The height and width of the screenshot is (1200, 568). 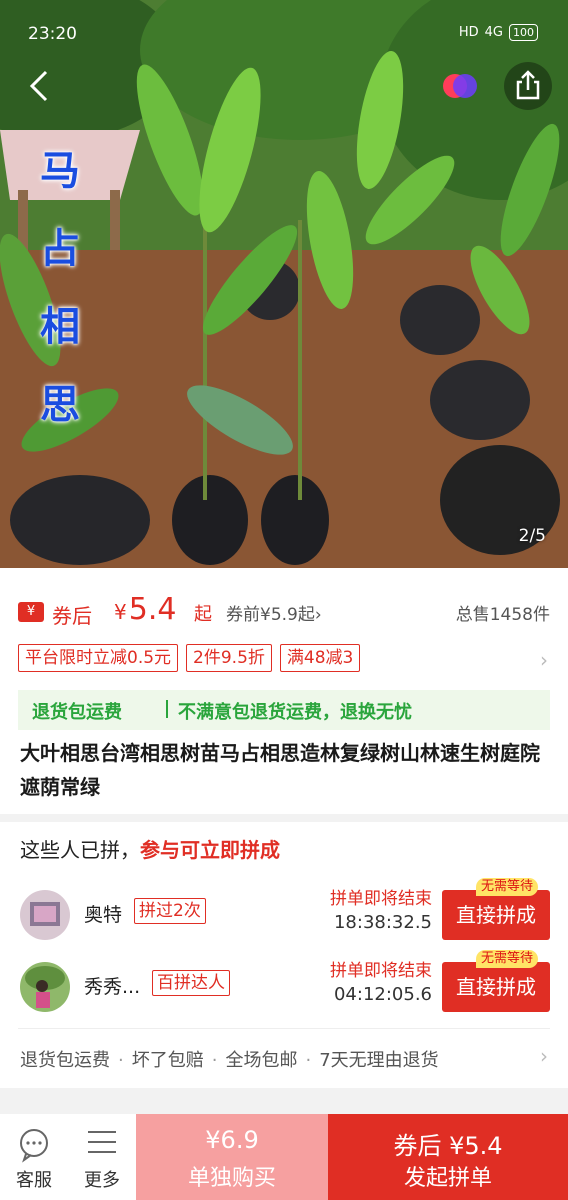 What do you see at coordinates (170, 911) in the screenshot?
I see `group-user-badge: 拼过2次` at bounding box center [170, 911].